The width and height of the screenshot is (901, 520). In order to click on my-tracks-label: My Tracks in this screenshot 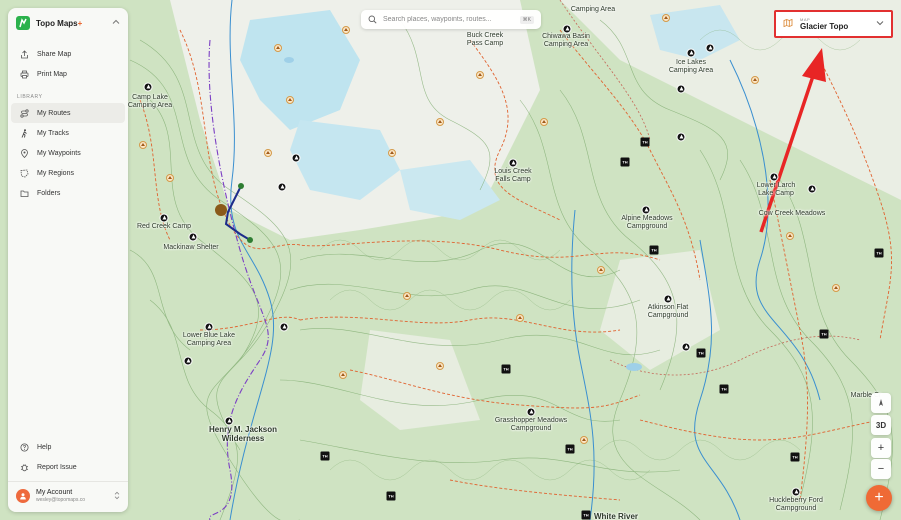, I will do `click(53, 133)`.